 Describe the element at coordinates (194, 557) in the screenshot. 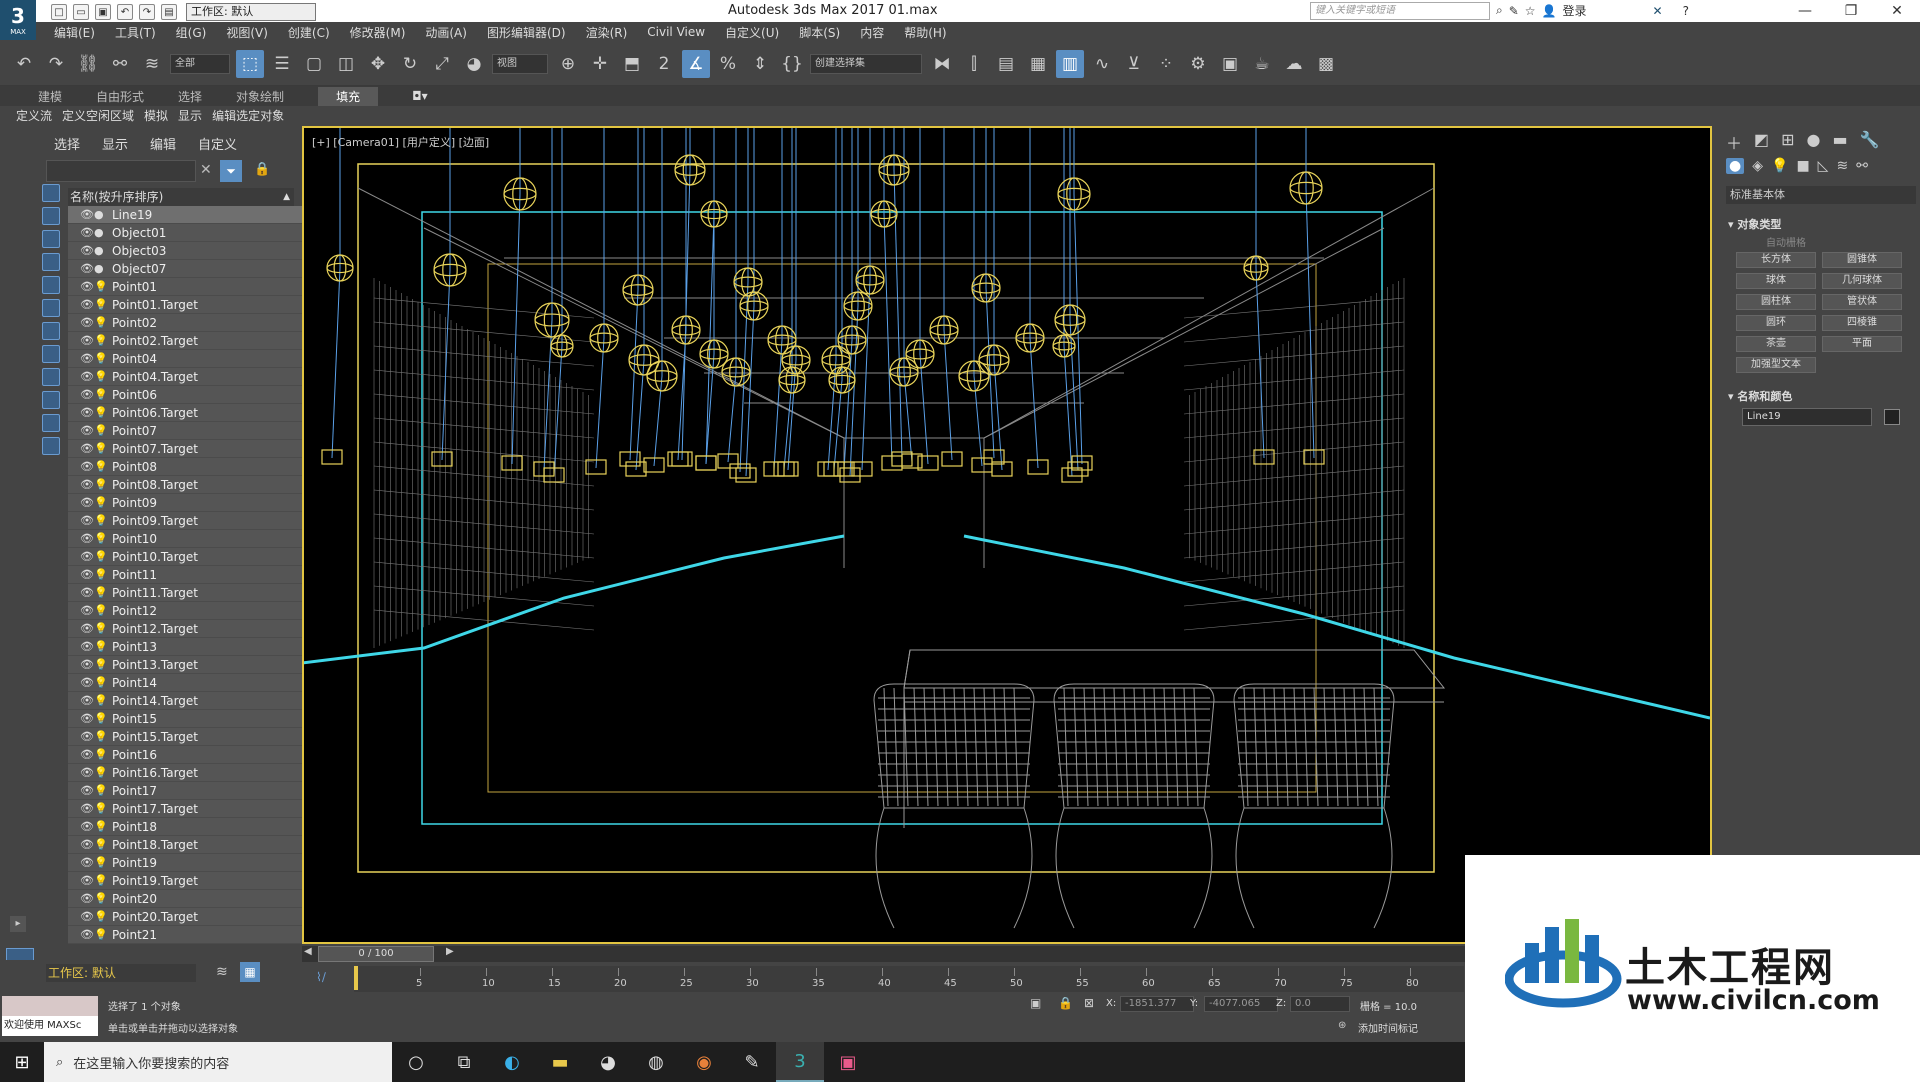

I see `list-item: 👁 💡 Point10.Target` at that location.